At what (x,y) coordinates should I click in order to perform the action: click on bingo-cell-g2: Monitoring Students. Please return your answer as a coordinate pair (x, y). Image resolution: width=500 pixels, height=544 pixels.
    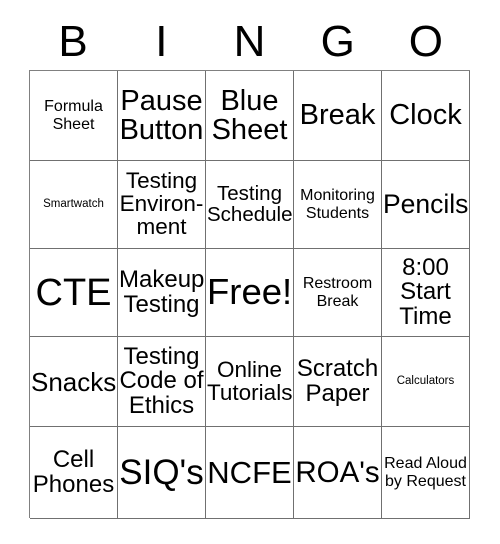
    Looking at the image, I should click on (338, 205).